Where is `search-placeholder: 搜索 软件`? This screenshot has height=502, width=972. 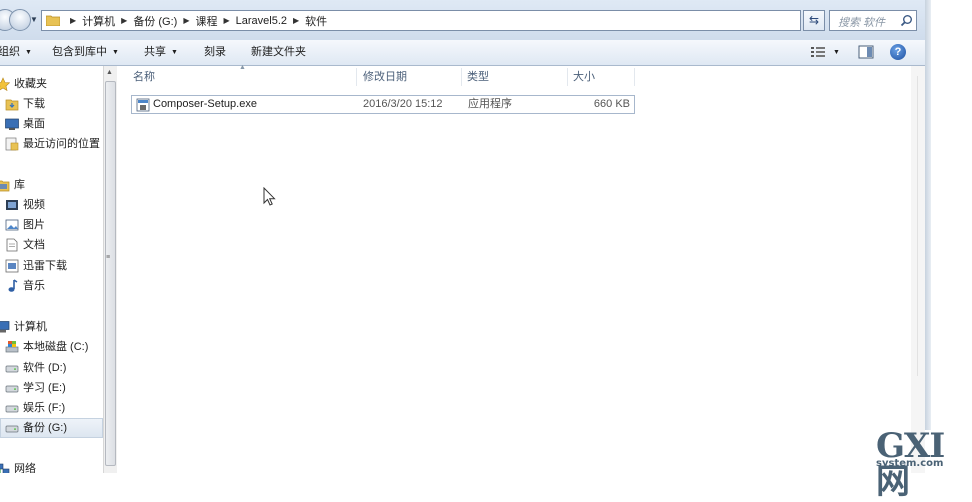 search-placeholder: 搜索 软件 is located at coordinates (862, 23).